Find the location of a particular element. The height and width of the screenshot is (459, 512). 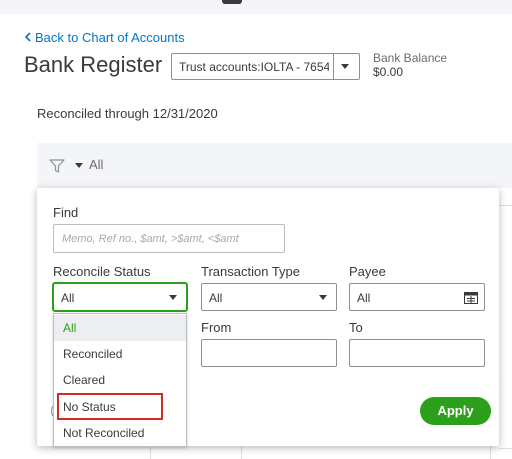

from-date-input is located at coordinates (269, 353).